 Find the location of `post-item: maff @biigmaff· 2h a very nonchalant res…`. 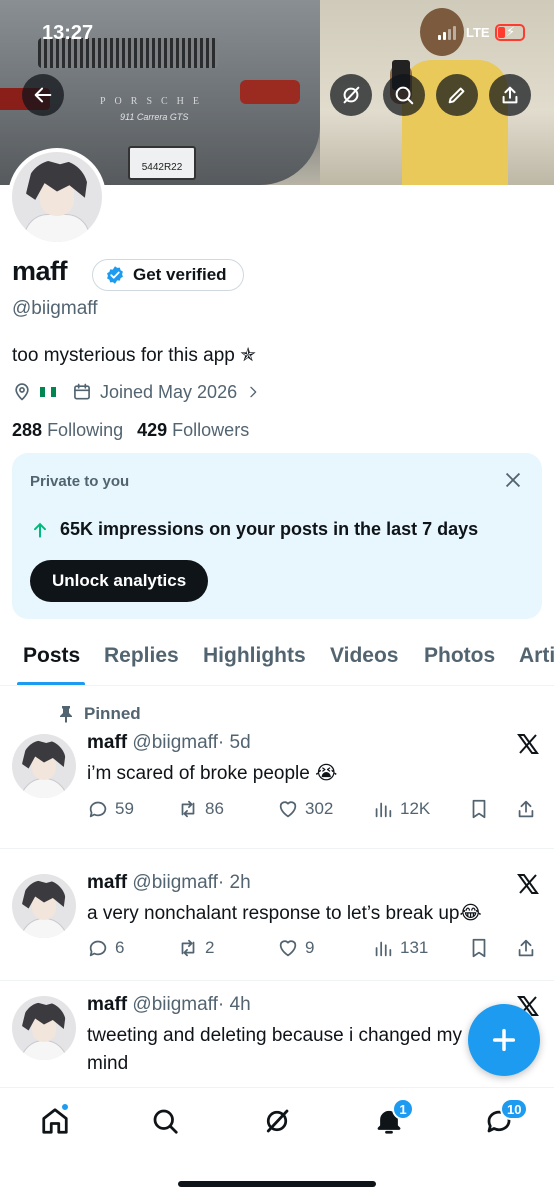

post-item: maff @biigmaff· 2h a very nonchalant res… is located at coordinates (277, 915).